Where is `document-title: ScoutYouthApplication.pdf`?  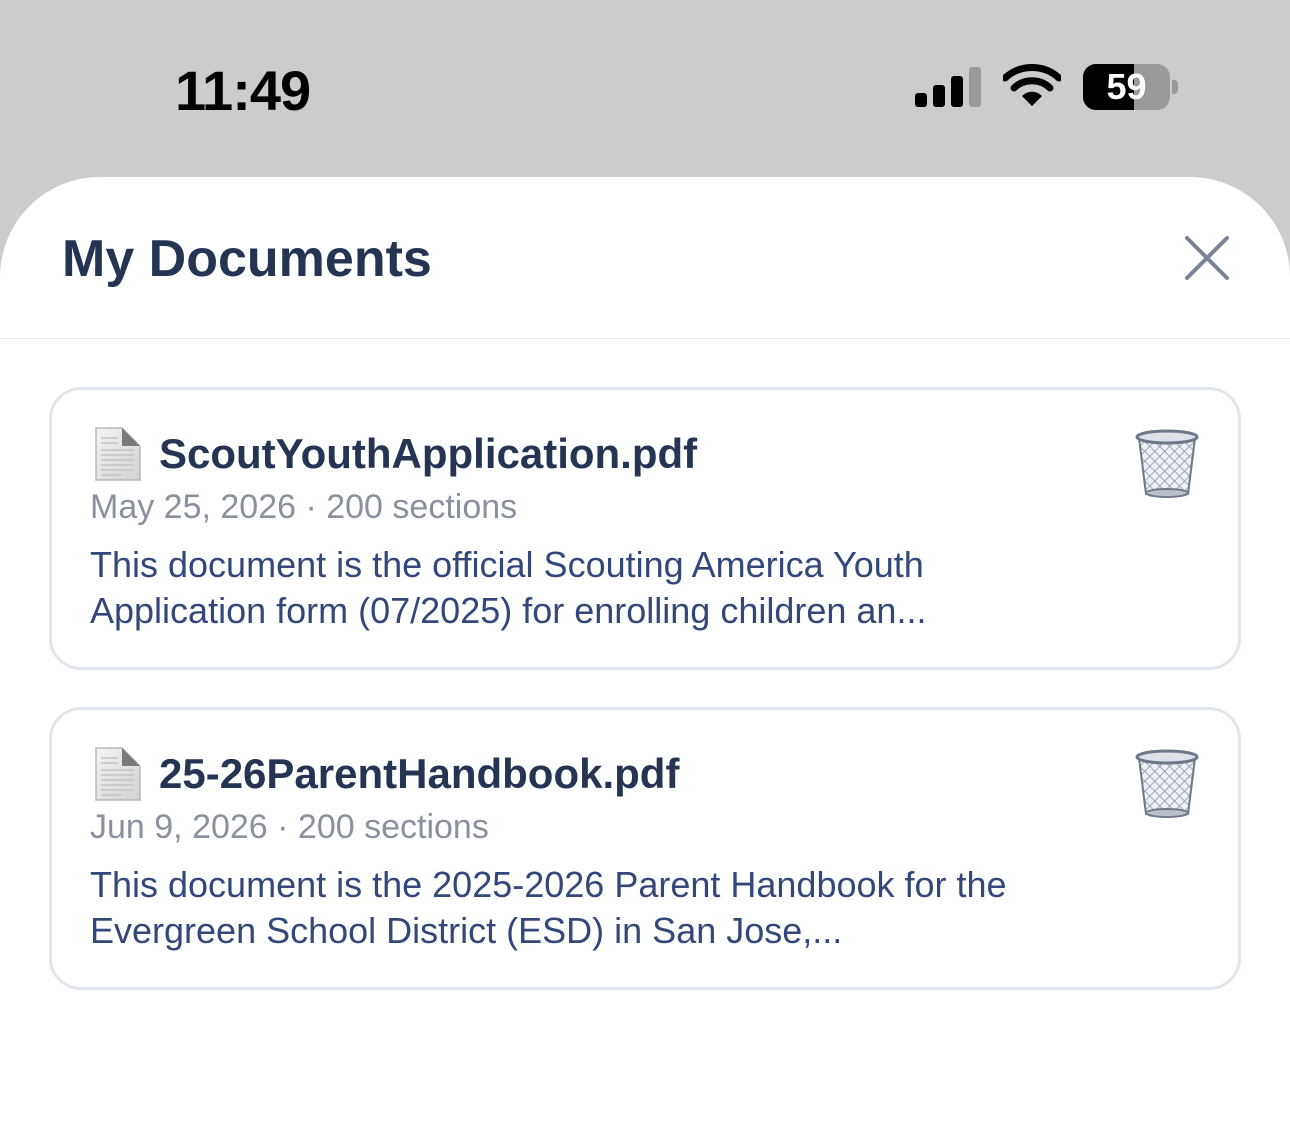 document-title: ScoutYouthApplication.pdf is located at coordinates (428, 453).